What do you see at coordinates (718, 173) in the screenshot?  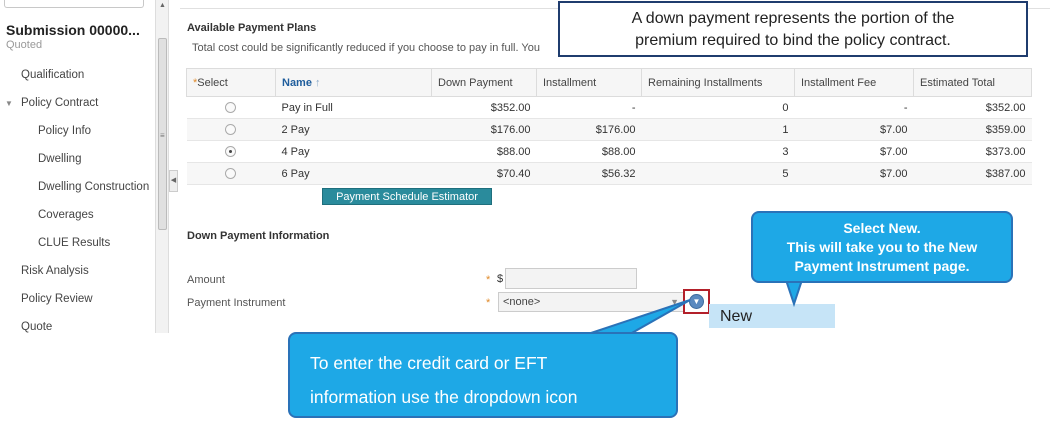 I see `plan-remaining: 5` at bounding box center [718, 173].